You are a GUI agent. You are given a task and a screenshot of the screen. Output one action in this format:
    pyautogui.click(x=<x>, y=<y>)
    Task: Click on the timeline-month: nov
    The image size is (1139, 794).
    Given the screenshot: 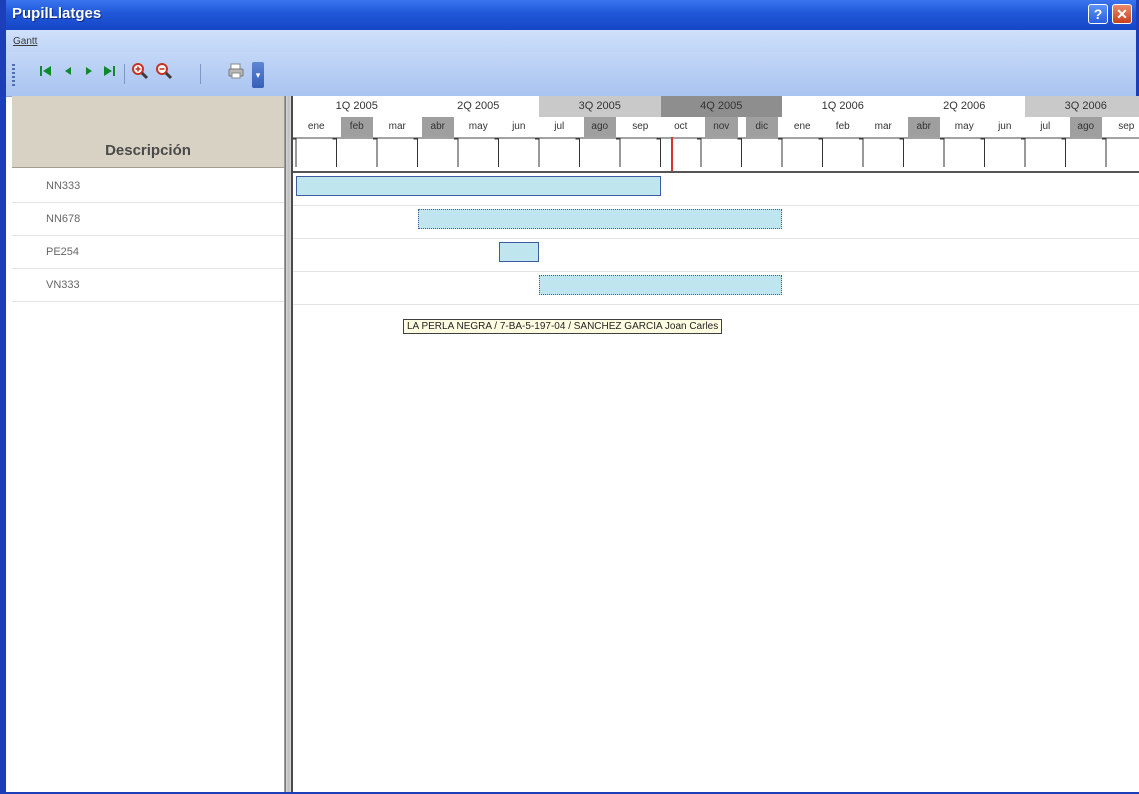 What is the action you would take?
    pyautogui.click(x=721, y=127)
    